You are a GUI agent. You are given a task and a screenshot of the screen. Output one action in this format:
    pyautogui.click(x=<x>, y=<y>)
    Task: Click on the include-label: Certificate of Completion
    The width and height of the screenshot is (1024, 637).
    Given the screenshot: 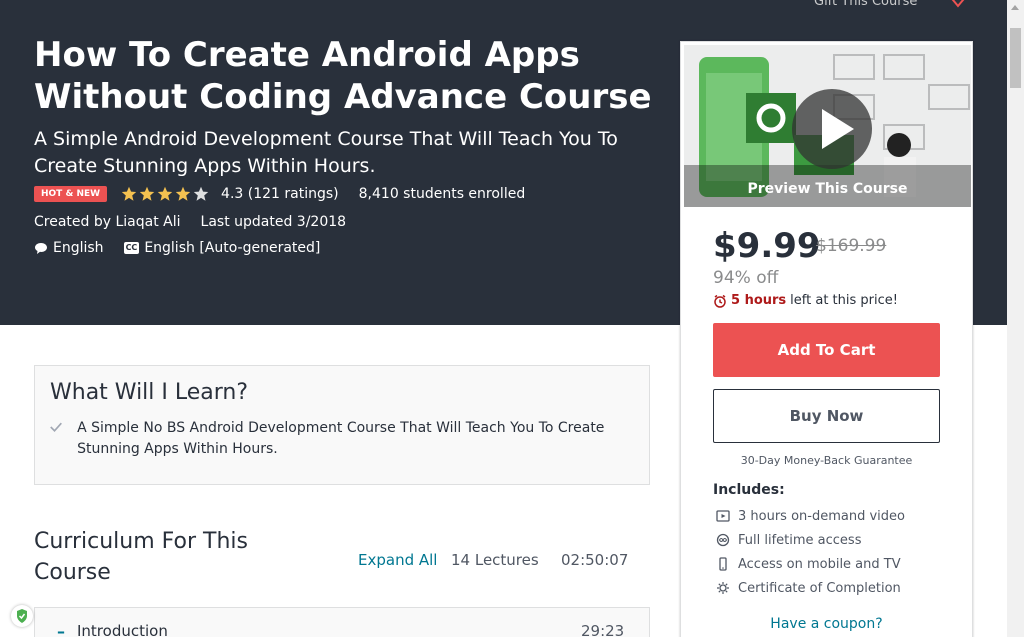 What is the action you would take?
    pyautogui.click(x=819, y=588)
    